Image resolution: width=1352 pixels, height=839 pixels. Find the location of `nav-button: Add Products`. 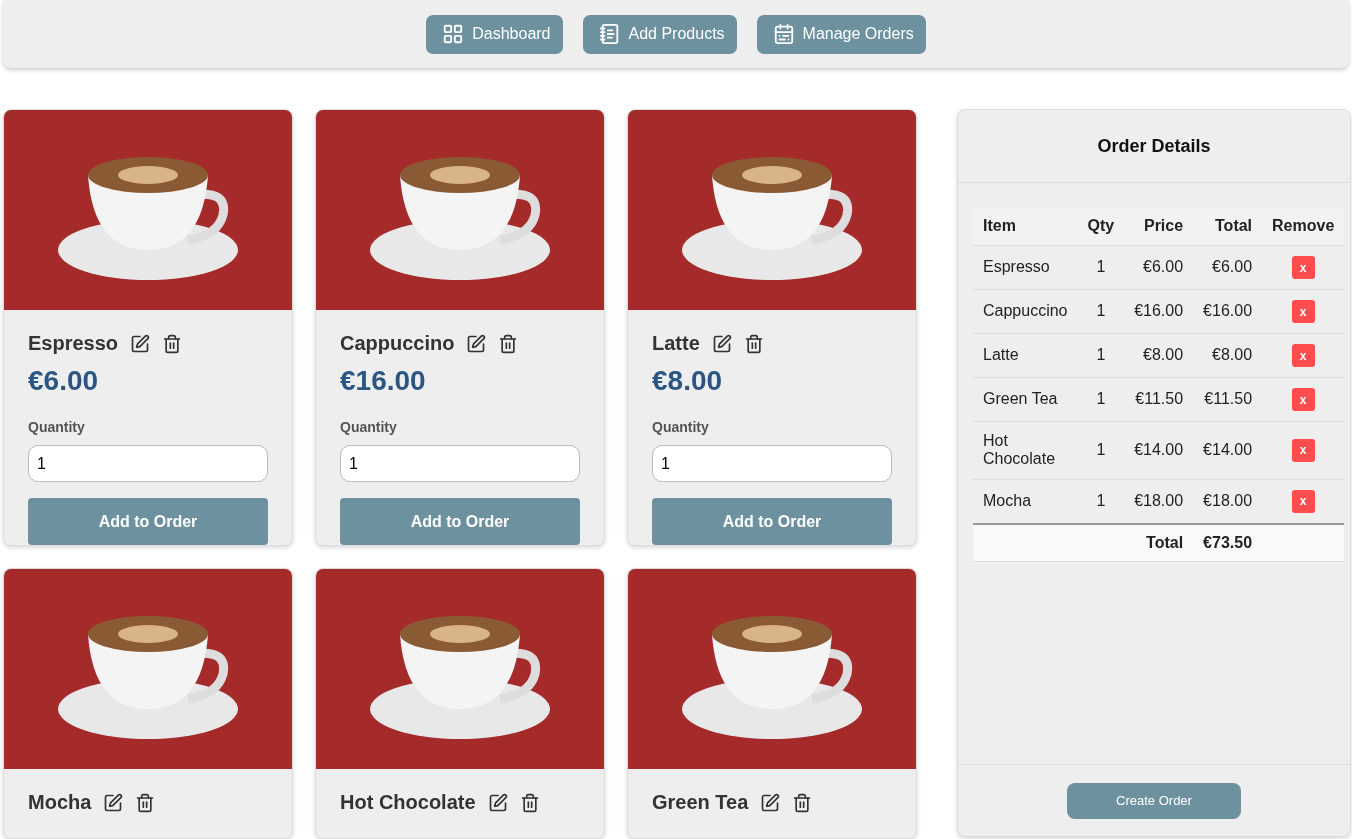

nav-button: Add Products is located at coordinates (659, 34).